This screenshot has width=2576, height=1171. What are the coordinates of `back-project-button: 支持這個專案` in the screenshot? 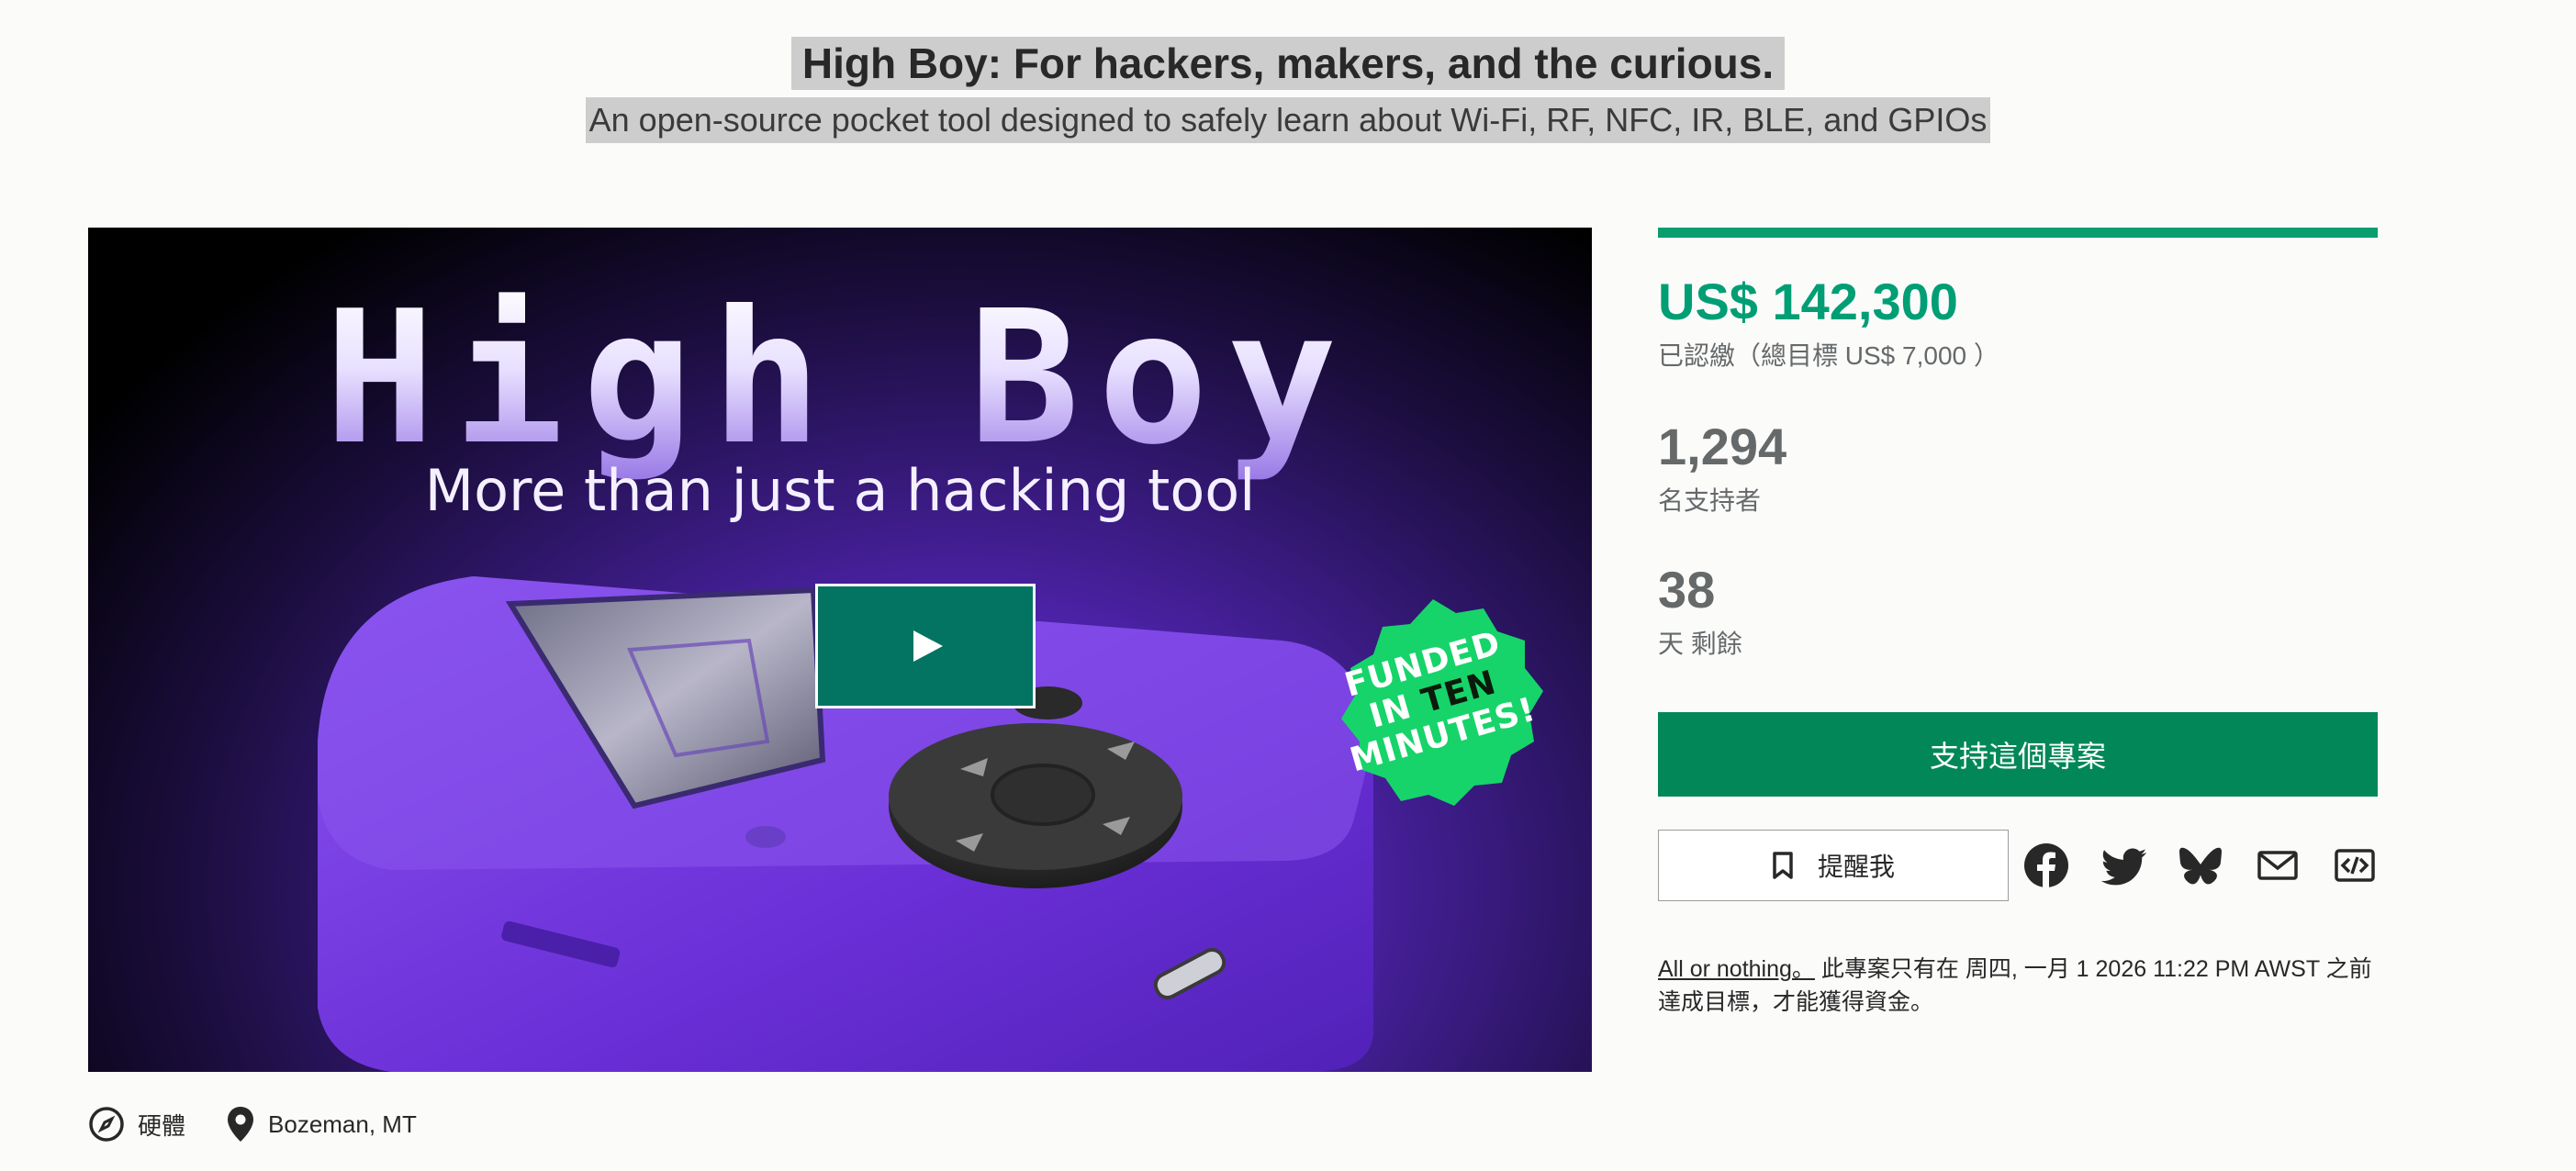 It's located at (2018, 755).